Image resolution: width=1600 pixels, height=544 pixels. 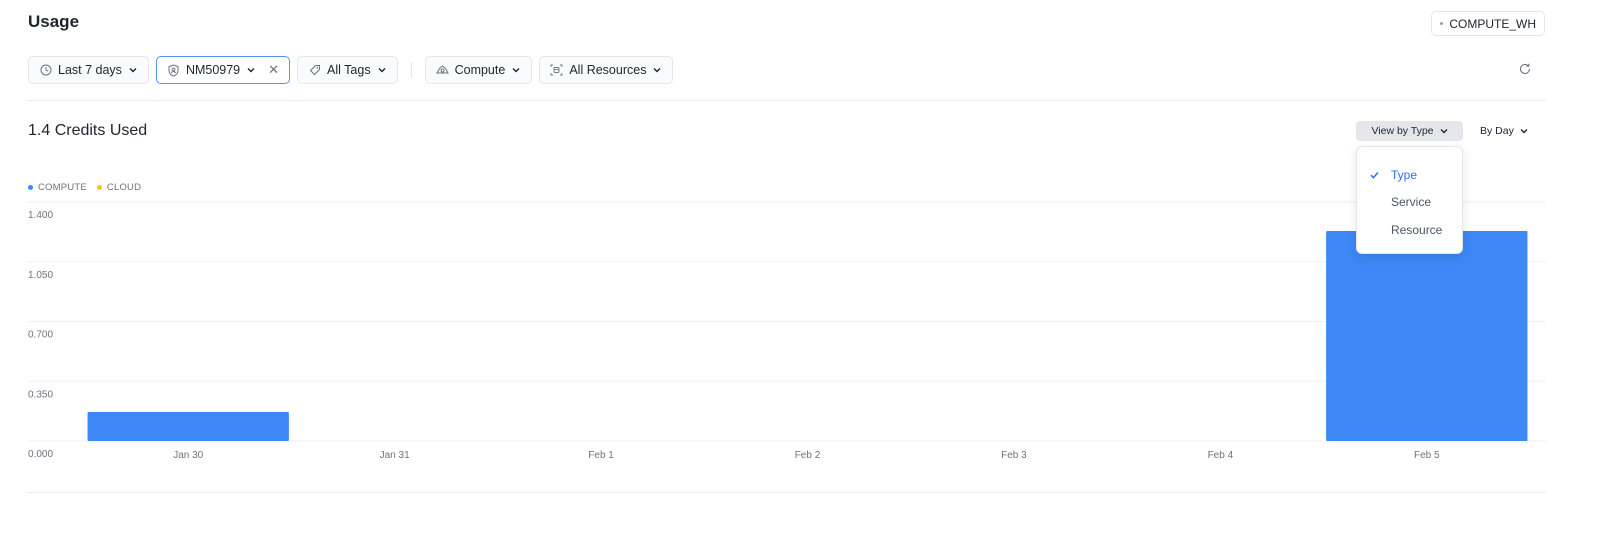 I want to click on view-by-dropdown: View by Type, so click(x=1409, y=131).